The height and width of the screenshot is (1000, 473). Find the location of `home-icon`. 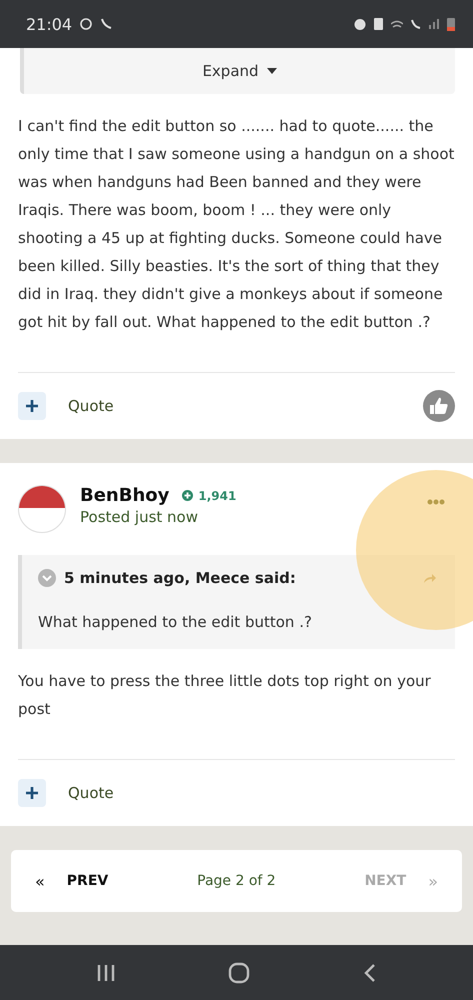

home-icon is located at coordinates (239, 973).